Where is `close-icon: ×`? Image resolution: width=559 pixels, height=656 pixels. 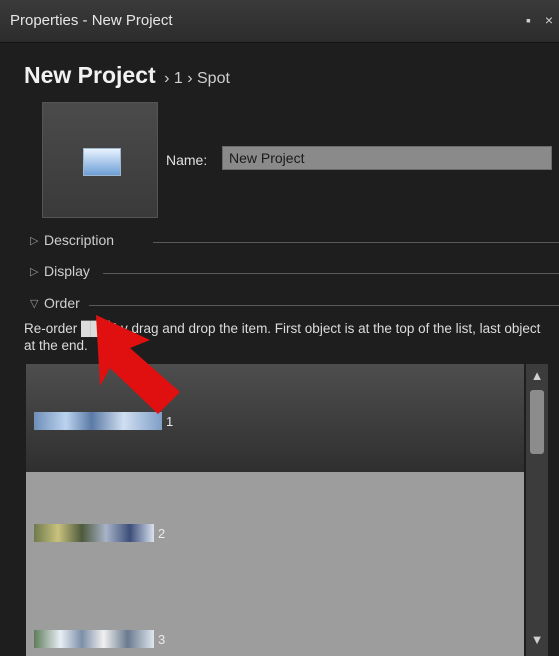
close-icon: × is located at coordinates (549, 20).